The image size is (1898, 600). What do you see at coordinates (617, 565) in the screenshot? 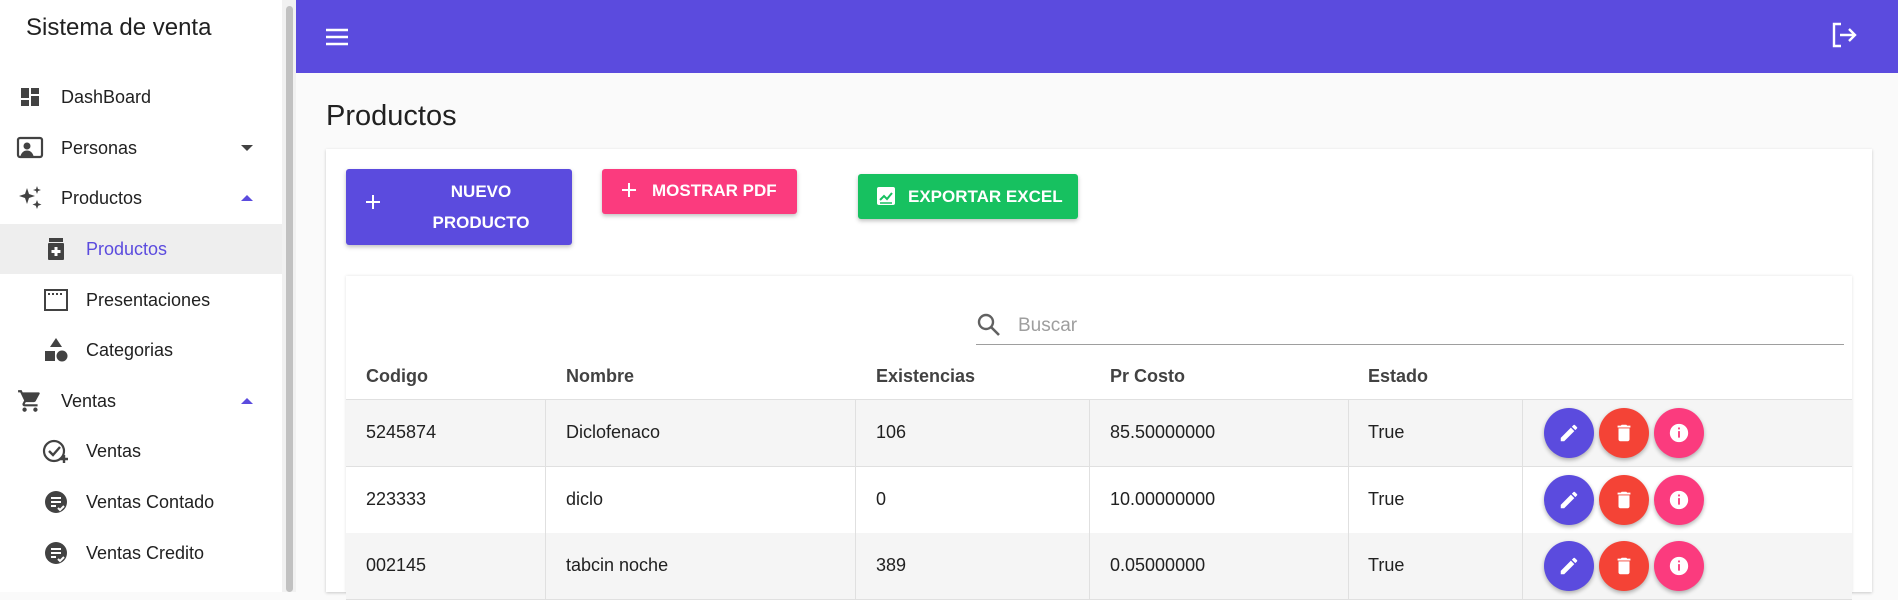
I see `cell-nombre: tabcin noche` at bounding box center [617, 565].